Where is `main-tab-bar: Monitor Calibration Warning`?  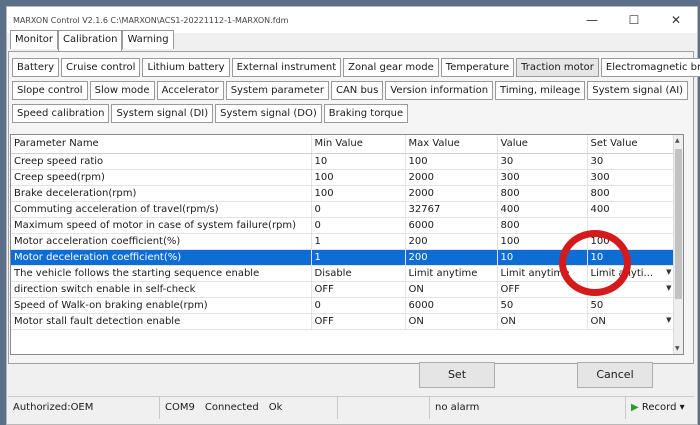
main-tab-bar: Monitor Calibration Warning is located at coordinates (92, 40).